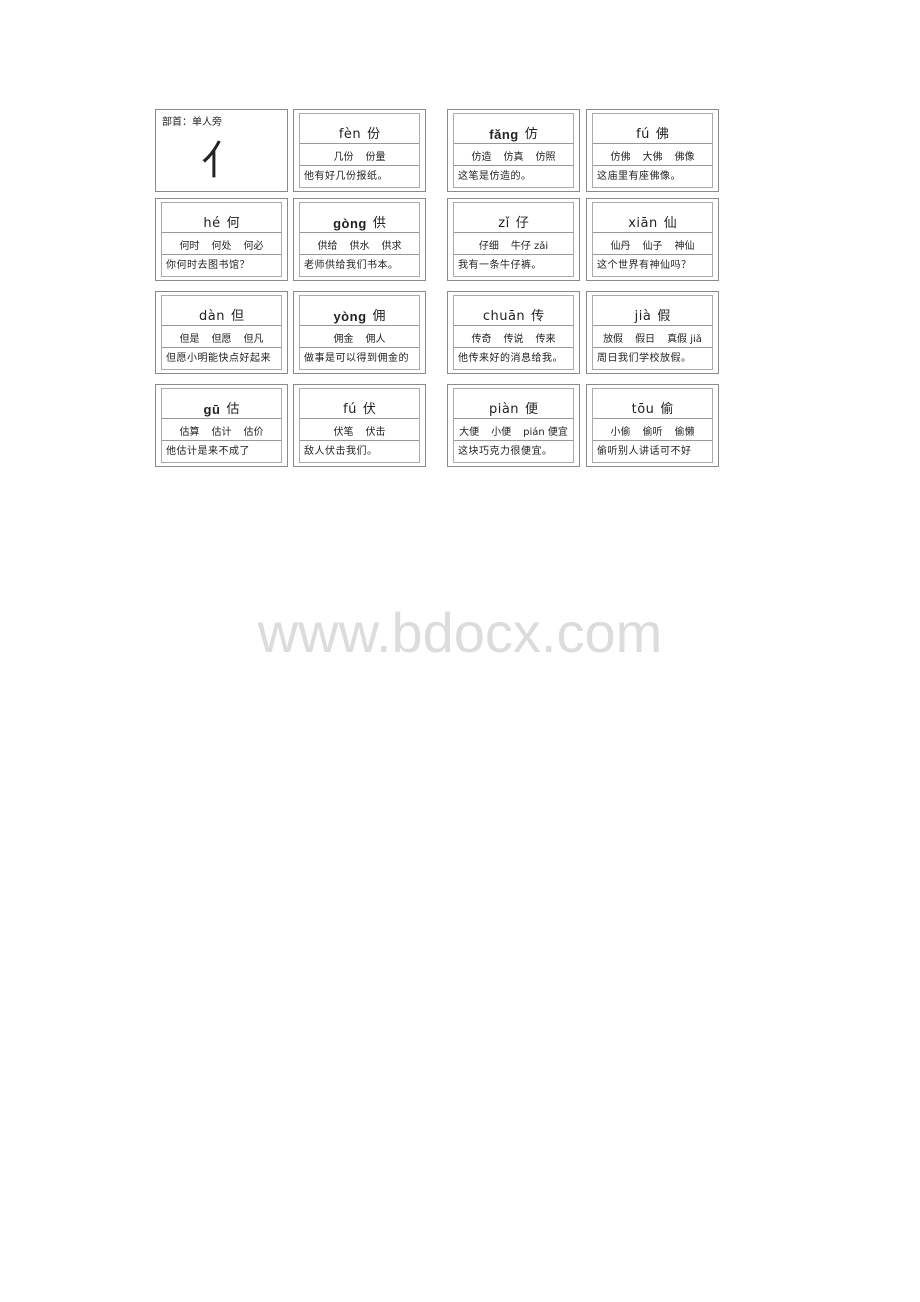  I want to click on character: 传, so click(538, 316).